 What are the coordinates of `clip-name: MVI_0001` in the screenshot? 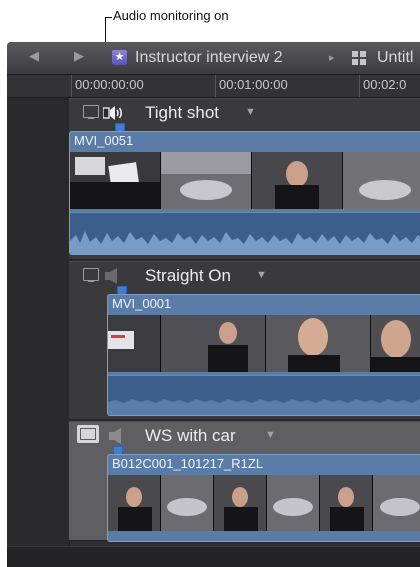 It's located at (142, 303).